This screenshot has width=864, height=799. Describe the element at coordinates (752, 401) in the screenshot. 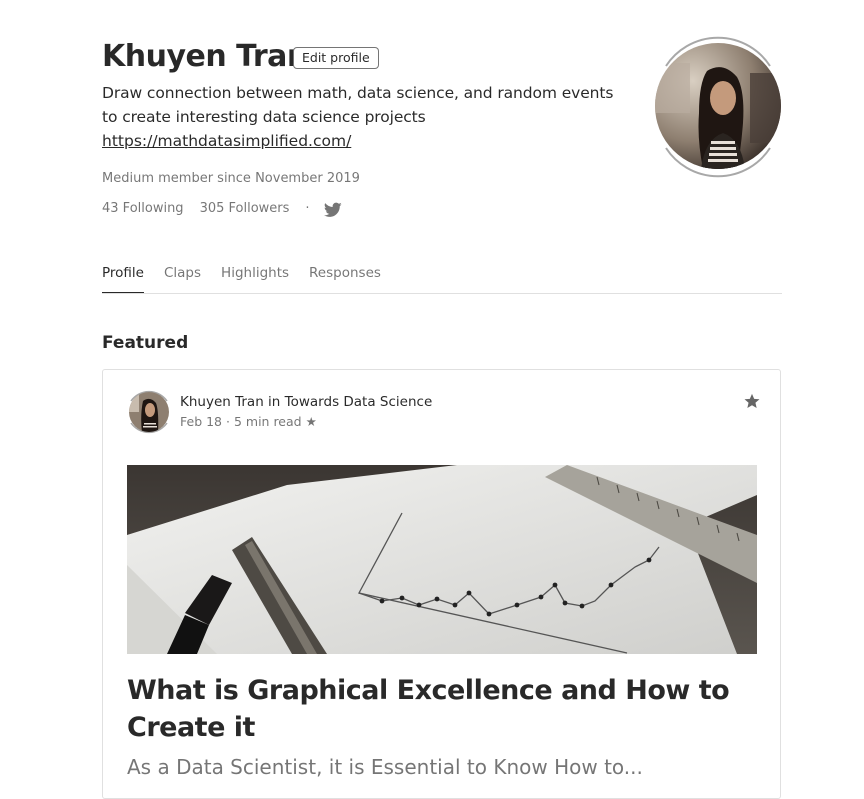

I see `star-icon` at that location.